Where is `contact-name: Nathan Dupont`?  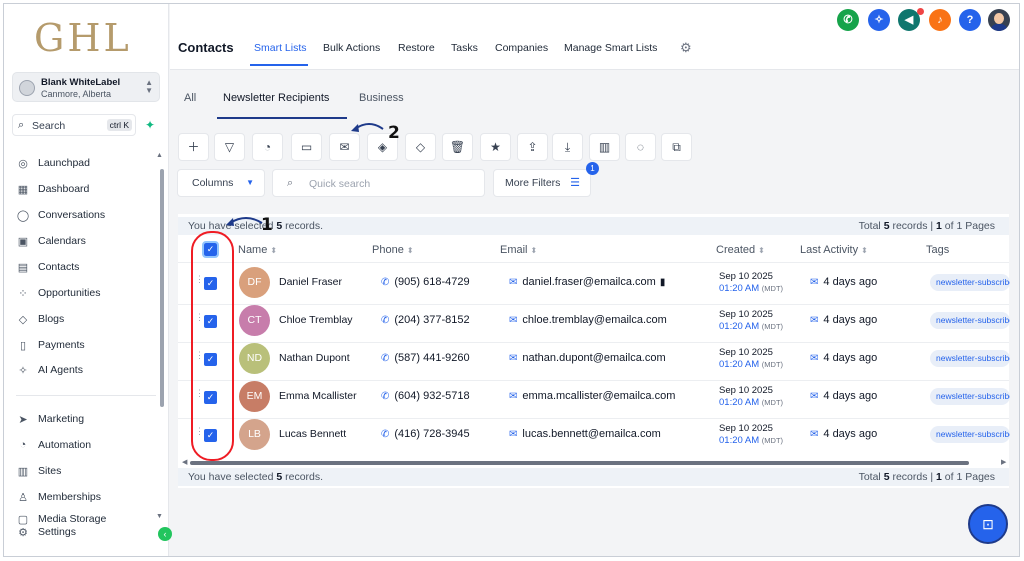
contact-name: Nathan Dupont is located at coordinates (314, 358).